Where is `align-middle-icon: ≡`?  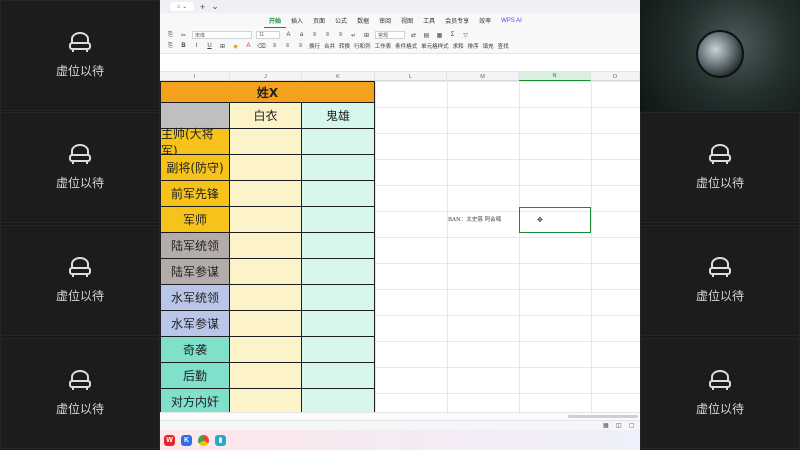
align-middle-icon: ≡ is located at coordinates (327, 35).